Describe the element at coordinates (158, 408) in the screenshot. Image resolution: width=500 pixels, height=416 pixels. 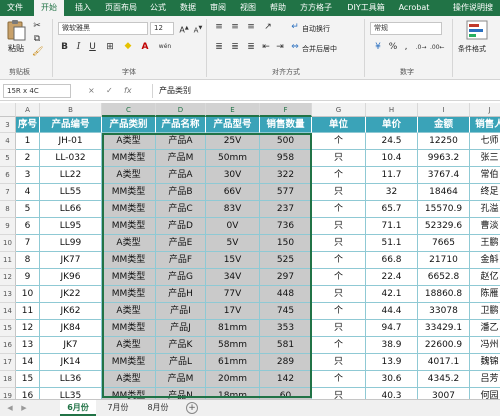
I see `sheet-tab-august: 8月份` at that location.